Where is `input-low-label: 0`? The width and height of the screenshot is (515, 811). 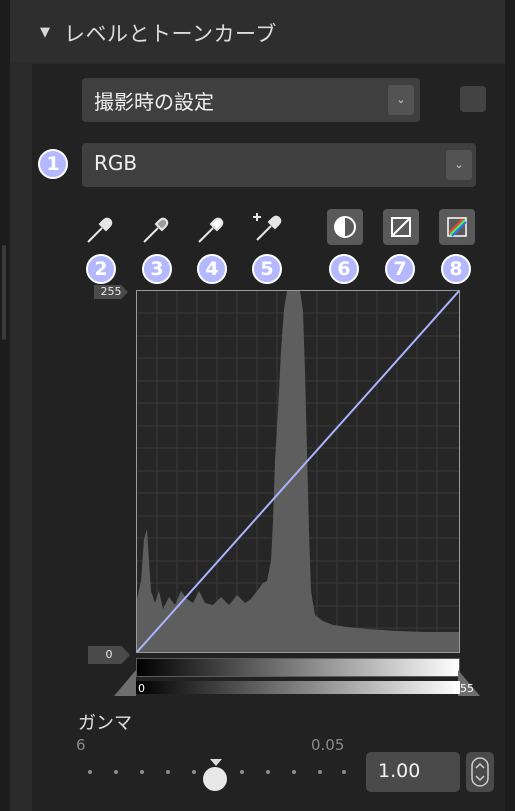
input-low-label: 0 is located at coordinates (141, 688).